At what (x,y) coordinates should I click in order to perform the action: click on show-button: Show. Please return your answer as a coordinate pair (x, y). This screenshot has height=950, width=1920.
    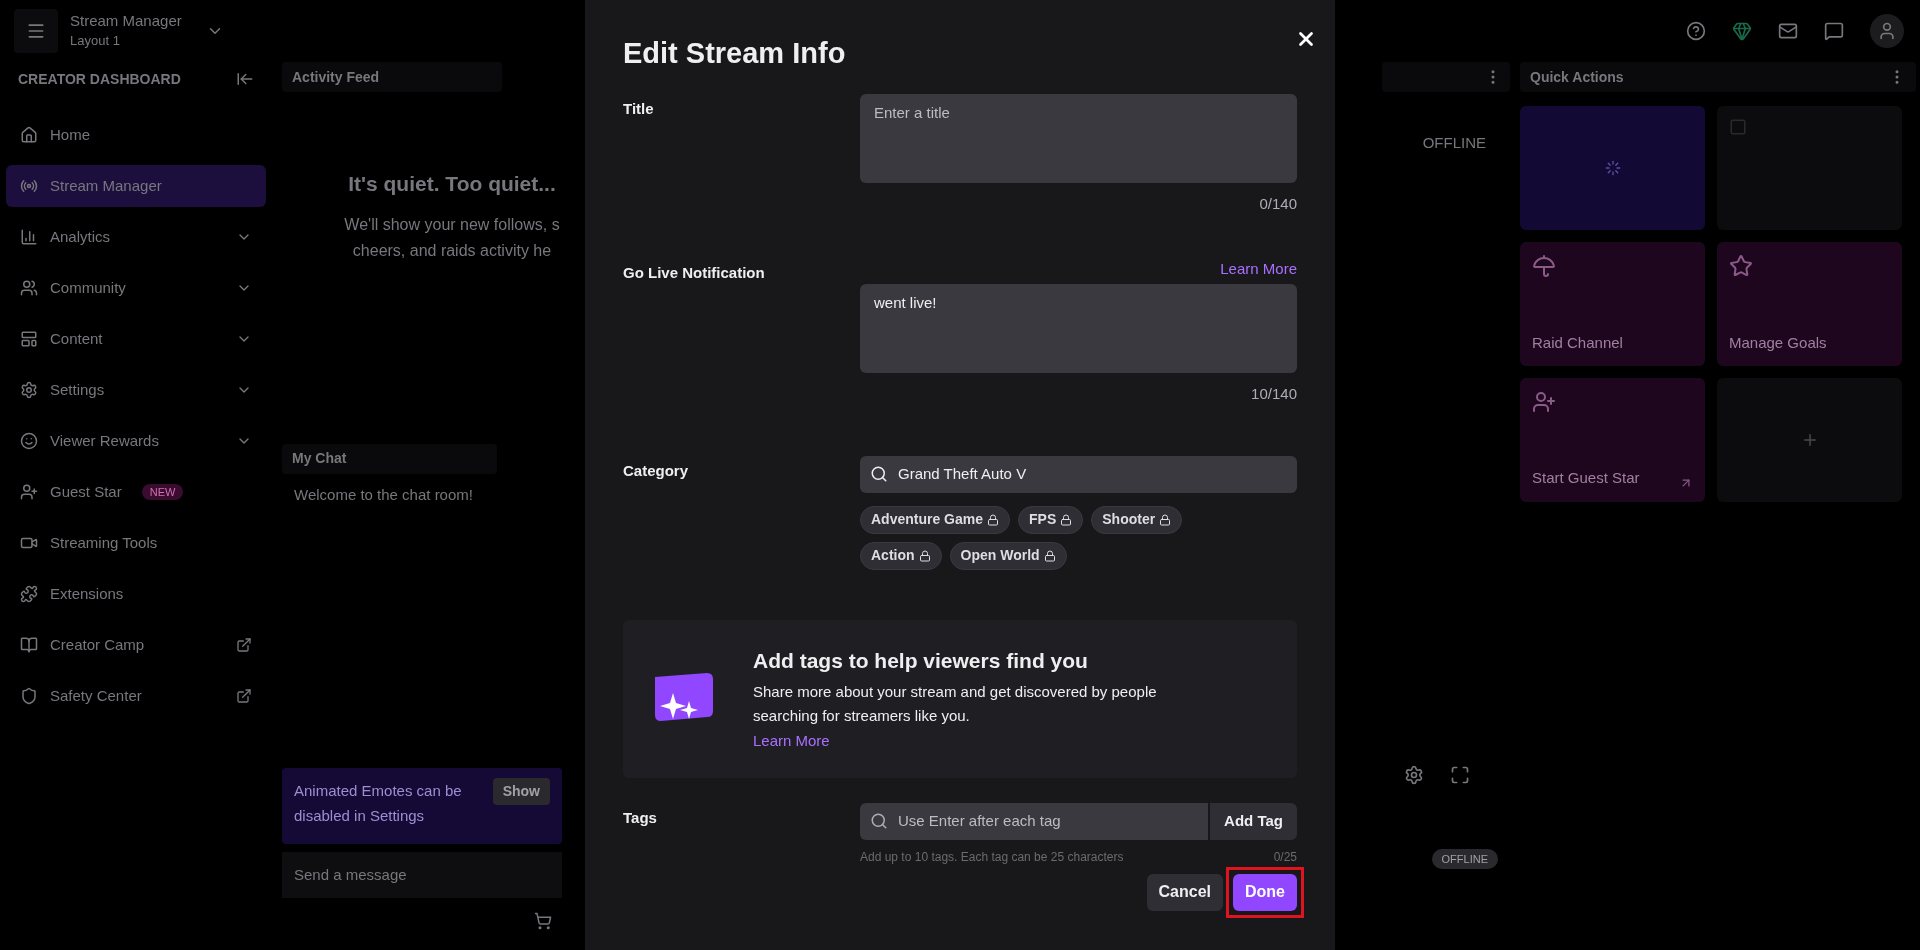
    Looking at the image, I should click on (521, 791).